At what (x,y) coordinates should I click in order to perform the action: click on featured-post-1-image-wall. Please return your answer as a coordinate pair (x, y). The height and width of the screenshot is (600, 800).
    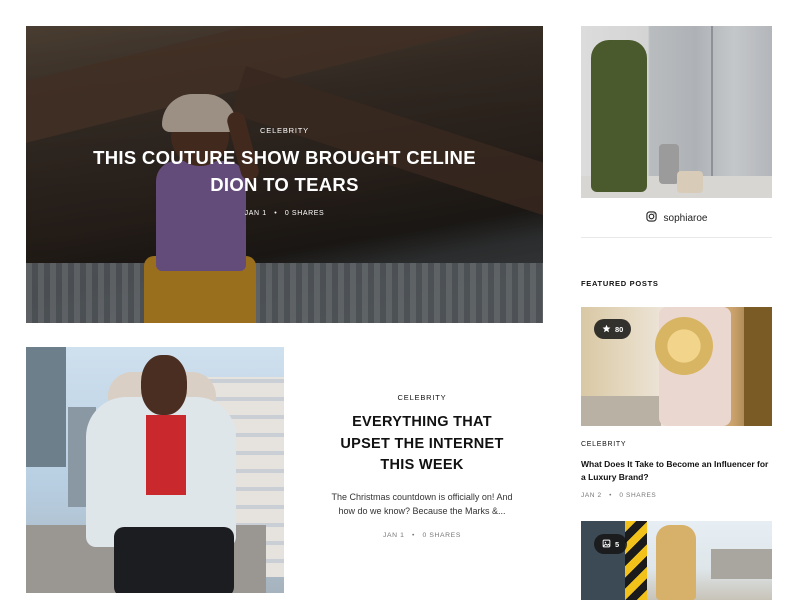
    Looking at the image, I should click on (758, 366).